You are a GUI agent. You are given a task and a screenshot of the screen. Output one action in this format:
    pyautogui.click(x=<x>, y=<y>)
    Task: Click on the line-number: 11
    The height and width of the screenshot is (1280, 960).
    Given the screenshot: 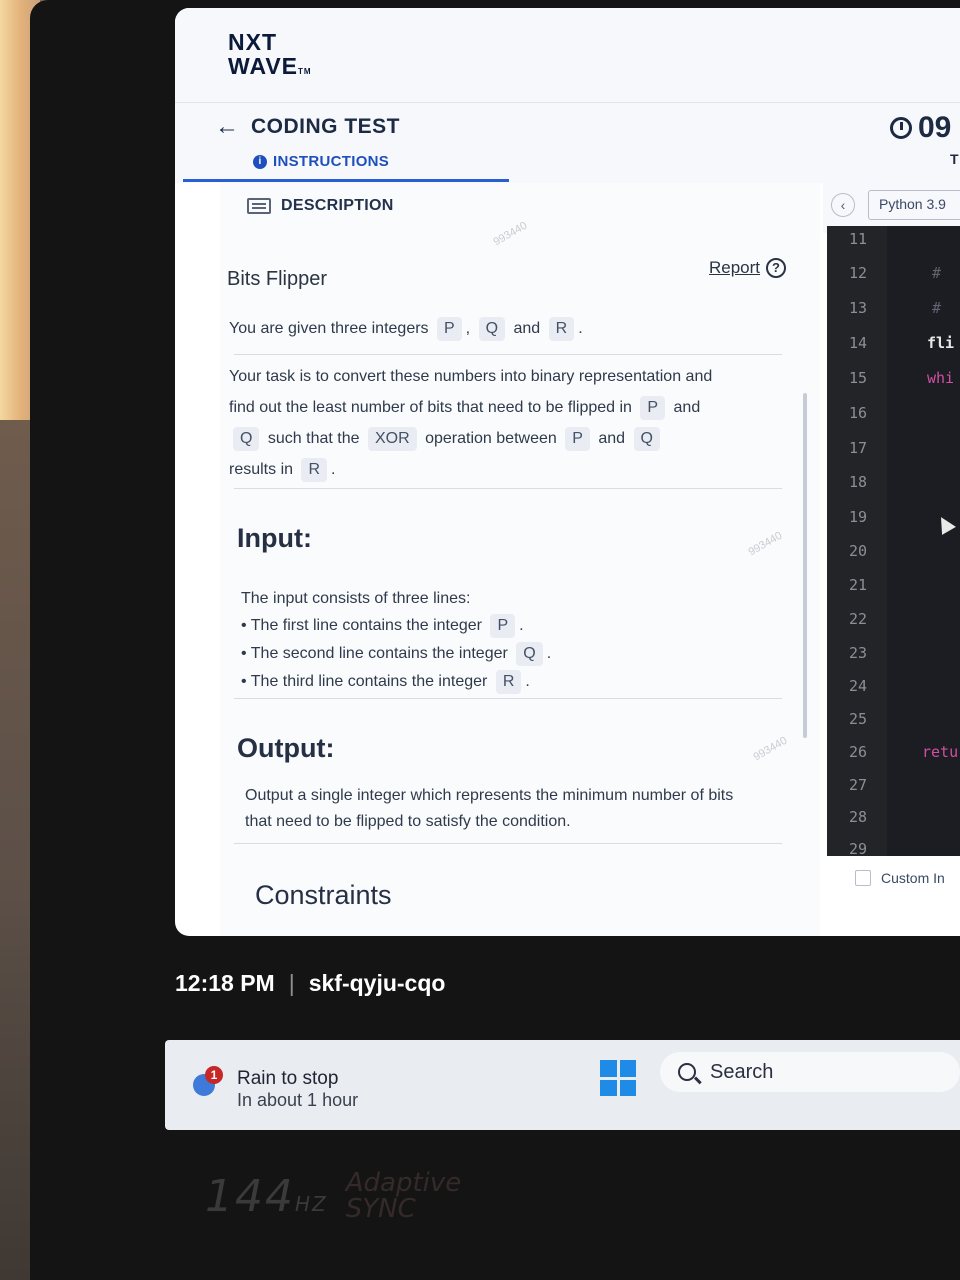 What is the action you would take?
    pyautogui.click(x=858, y=239)
    